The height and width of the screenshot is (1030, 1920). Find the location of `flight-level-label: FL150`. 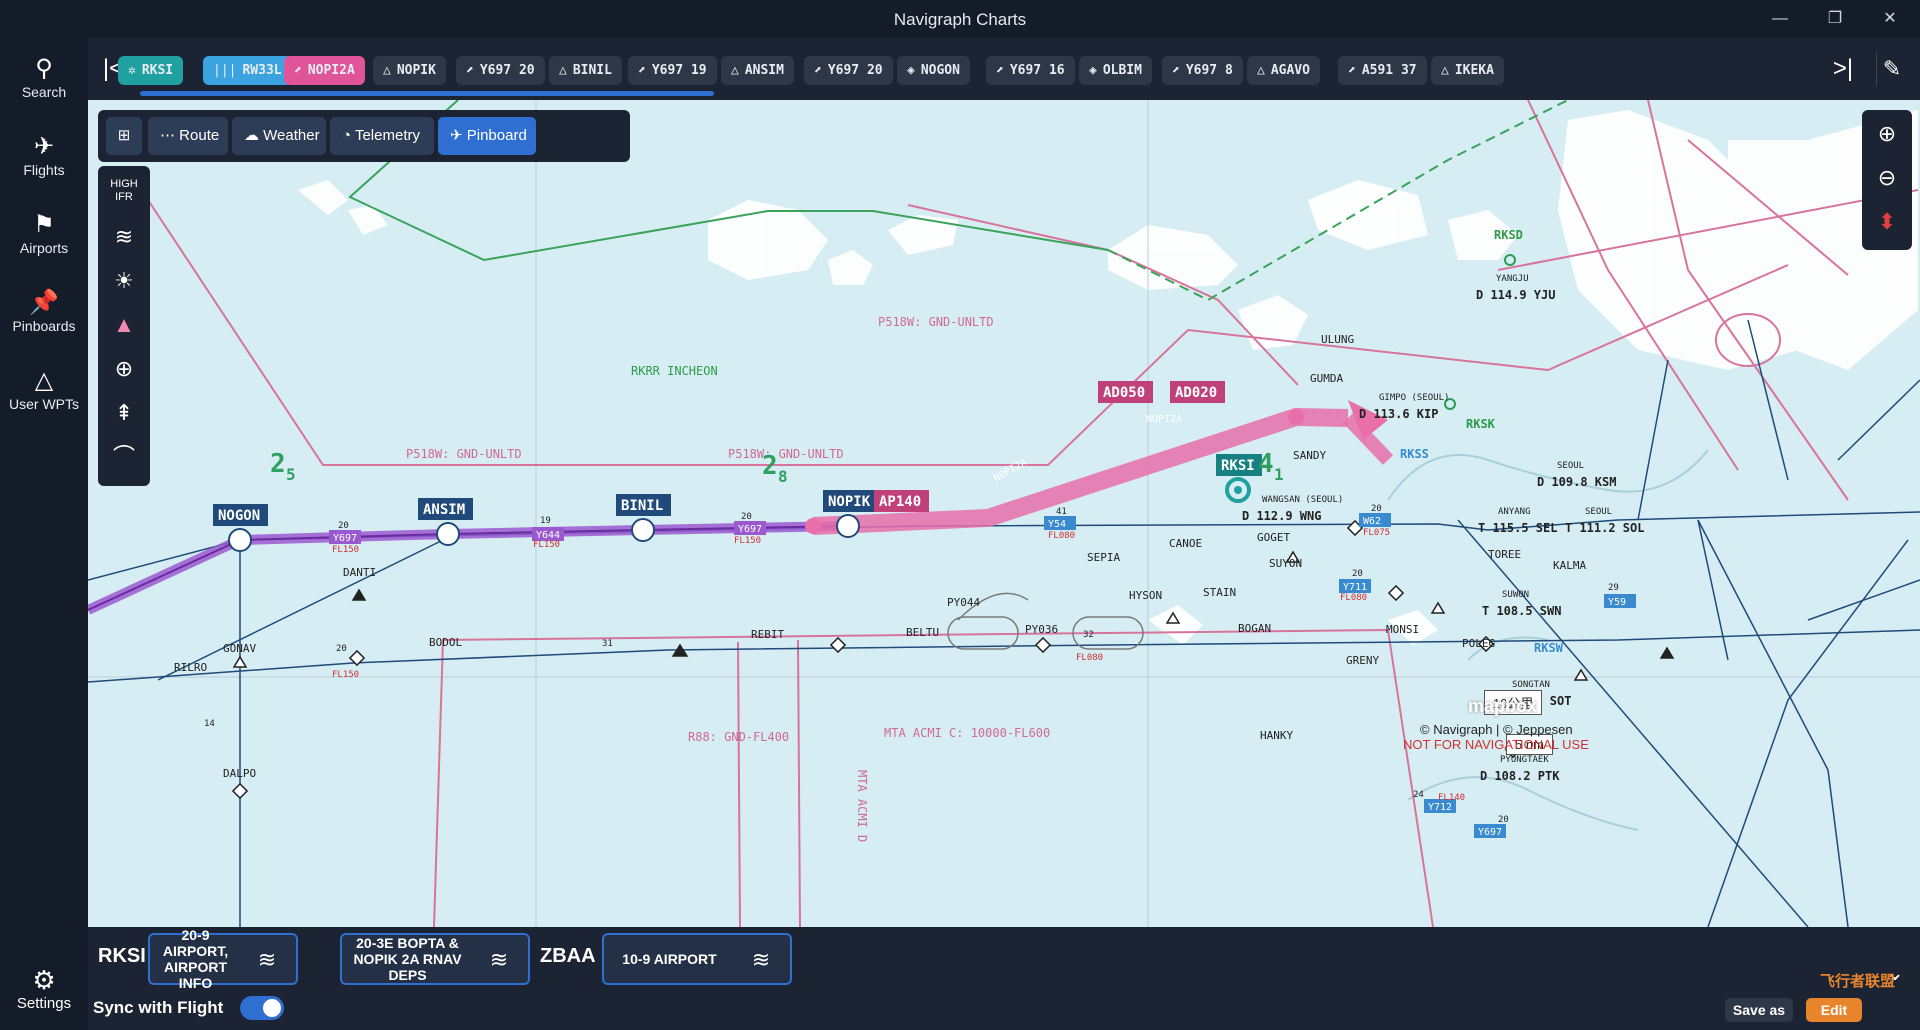

flight-level-label: FL150 is located at coordinates (747, 541).